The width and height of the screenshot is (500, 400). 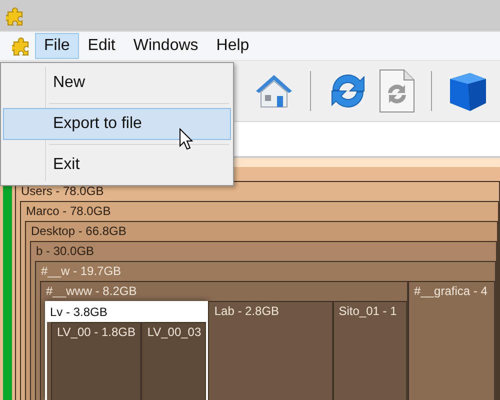 I want to click on menu-item: Export to file, so click(x=117, y=124).